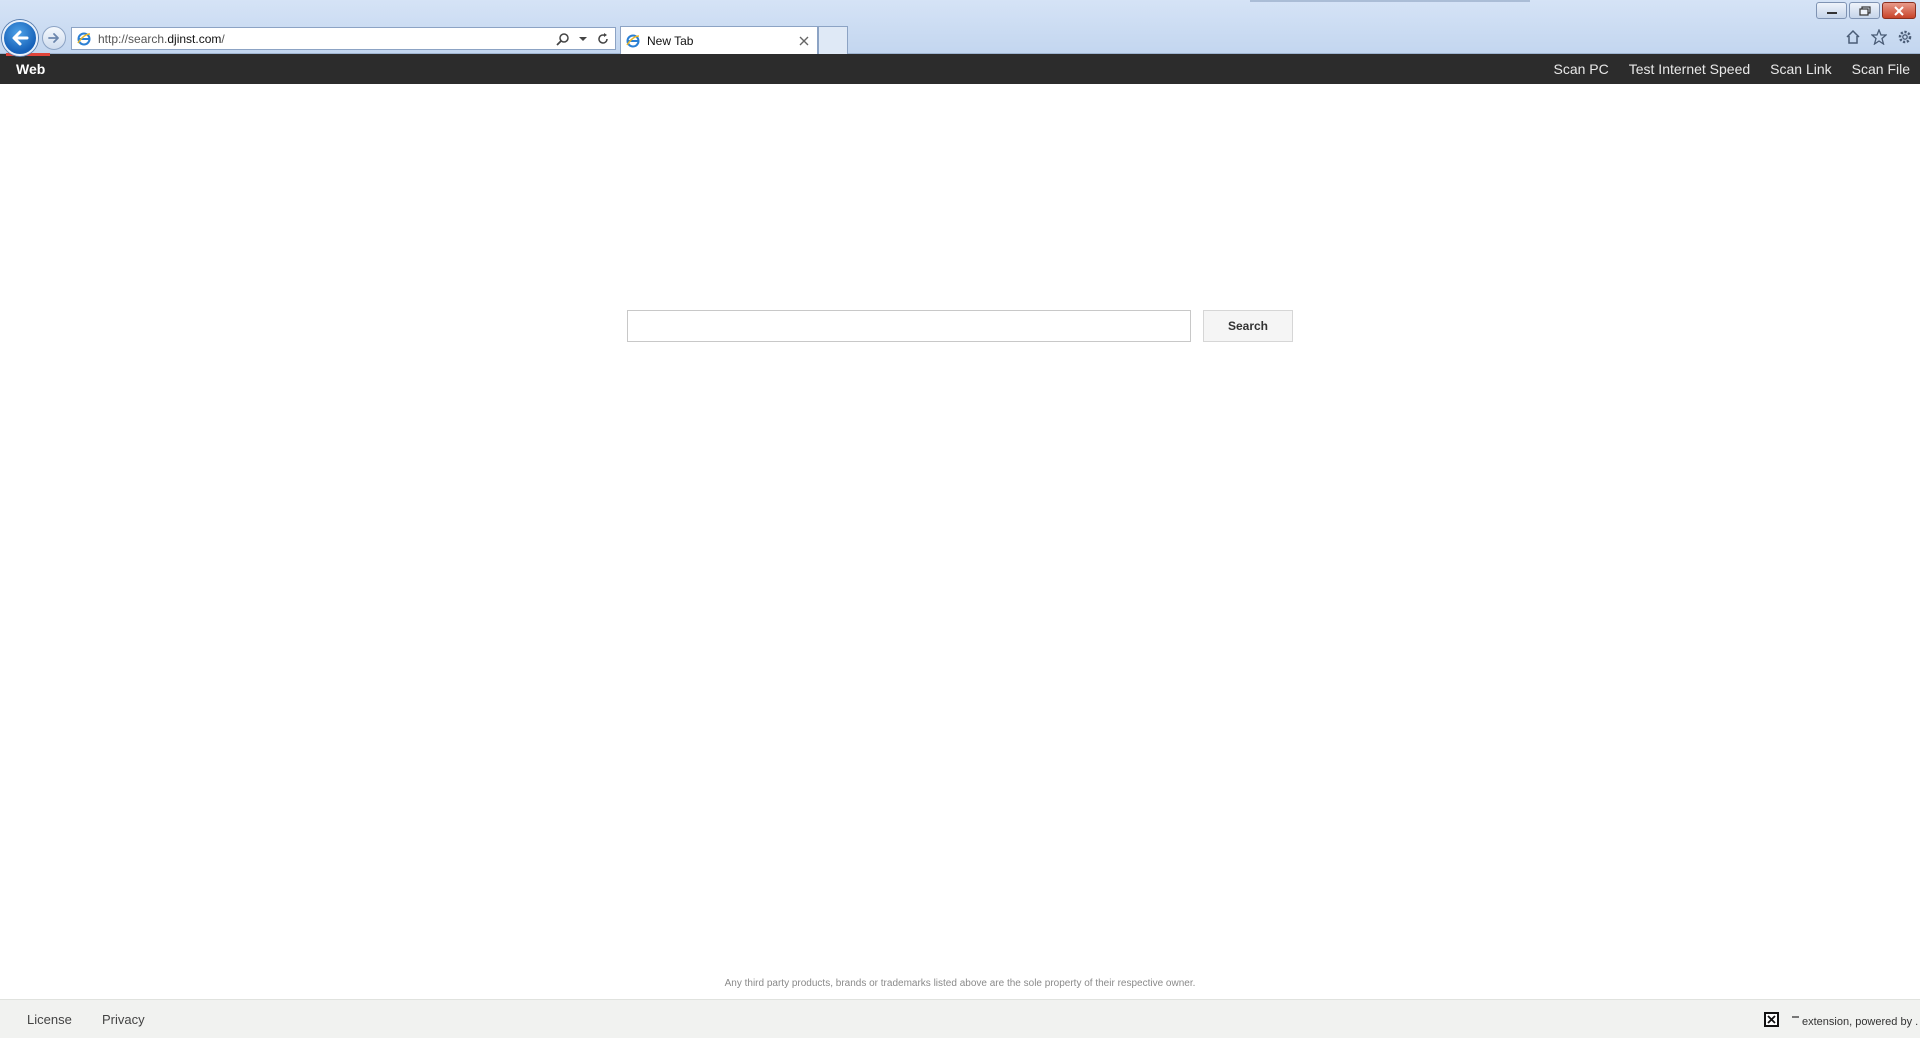  I want to click on close-icon, so click(804, 41).